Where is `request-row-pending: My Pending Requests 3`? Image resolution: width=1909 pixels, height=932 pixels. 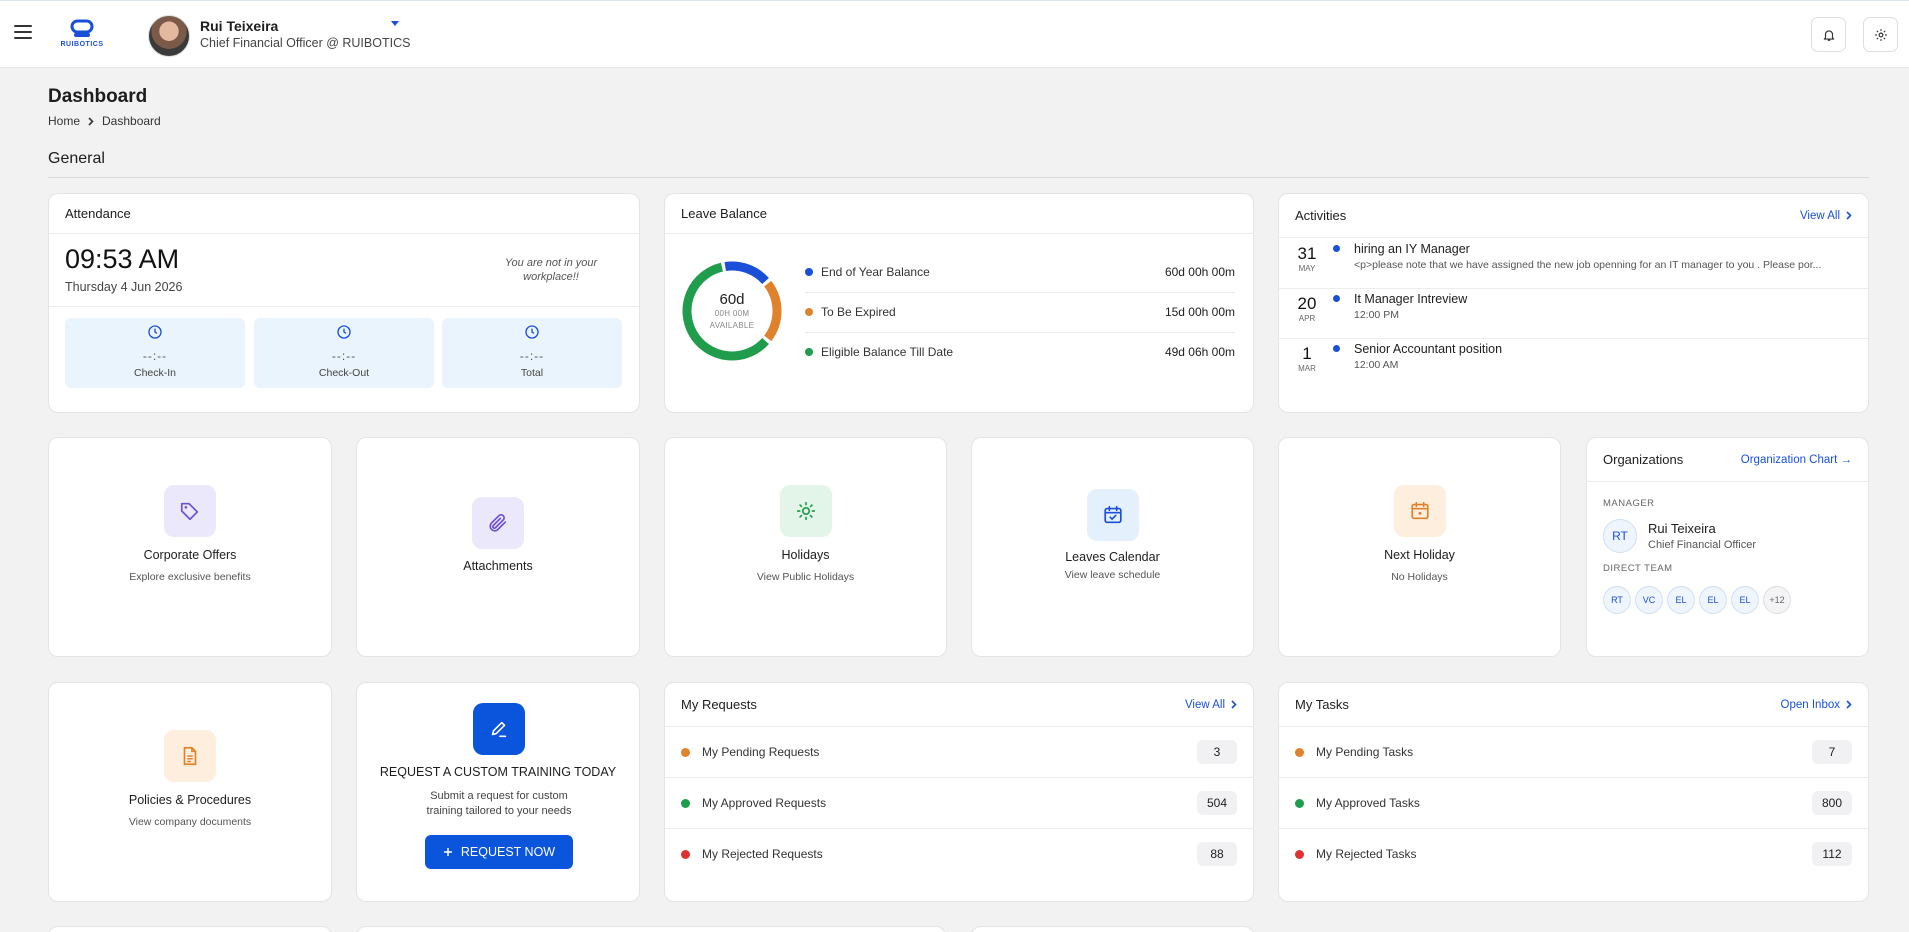 request-row-pending: My Pending Requests 3 is located at coordinates (959, 752).